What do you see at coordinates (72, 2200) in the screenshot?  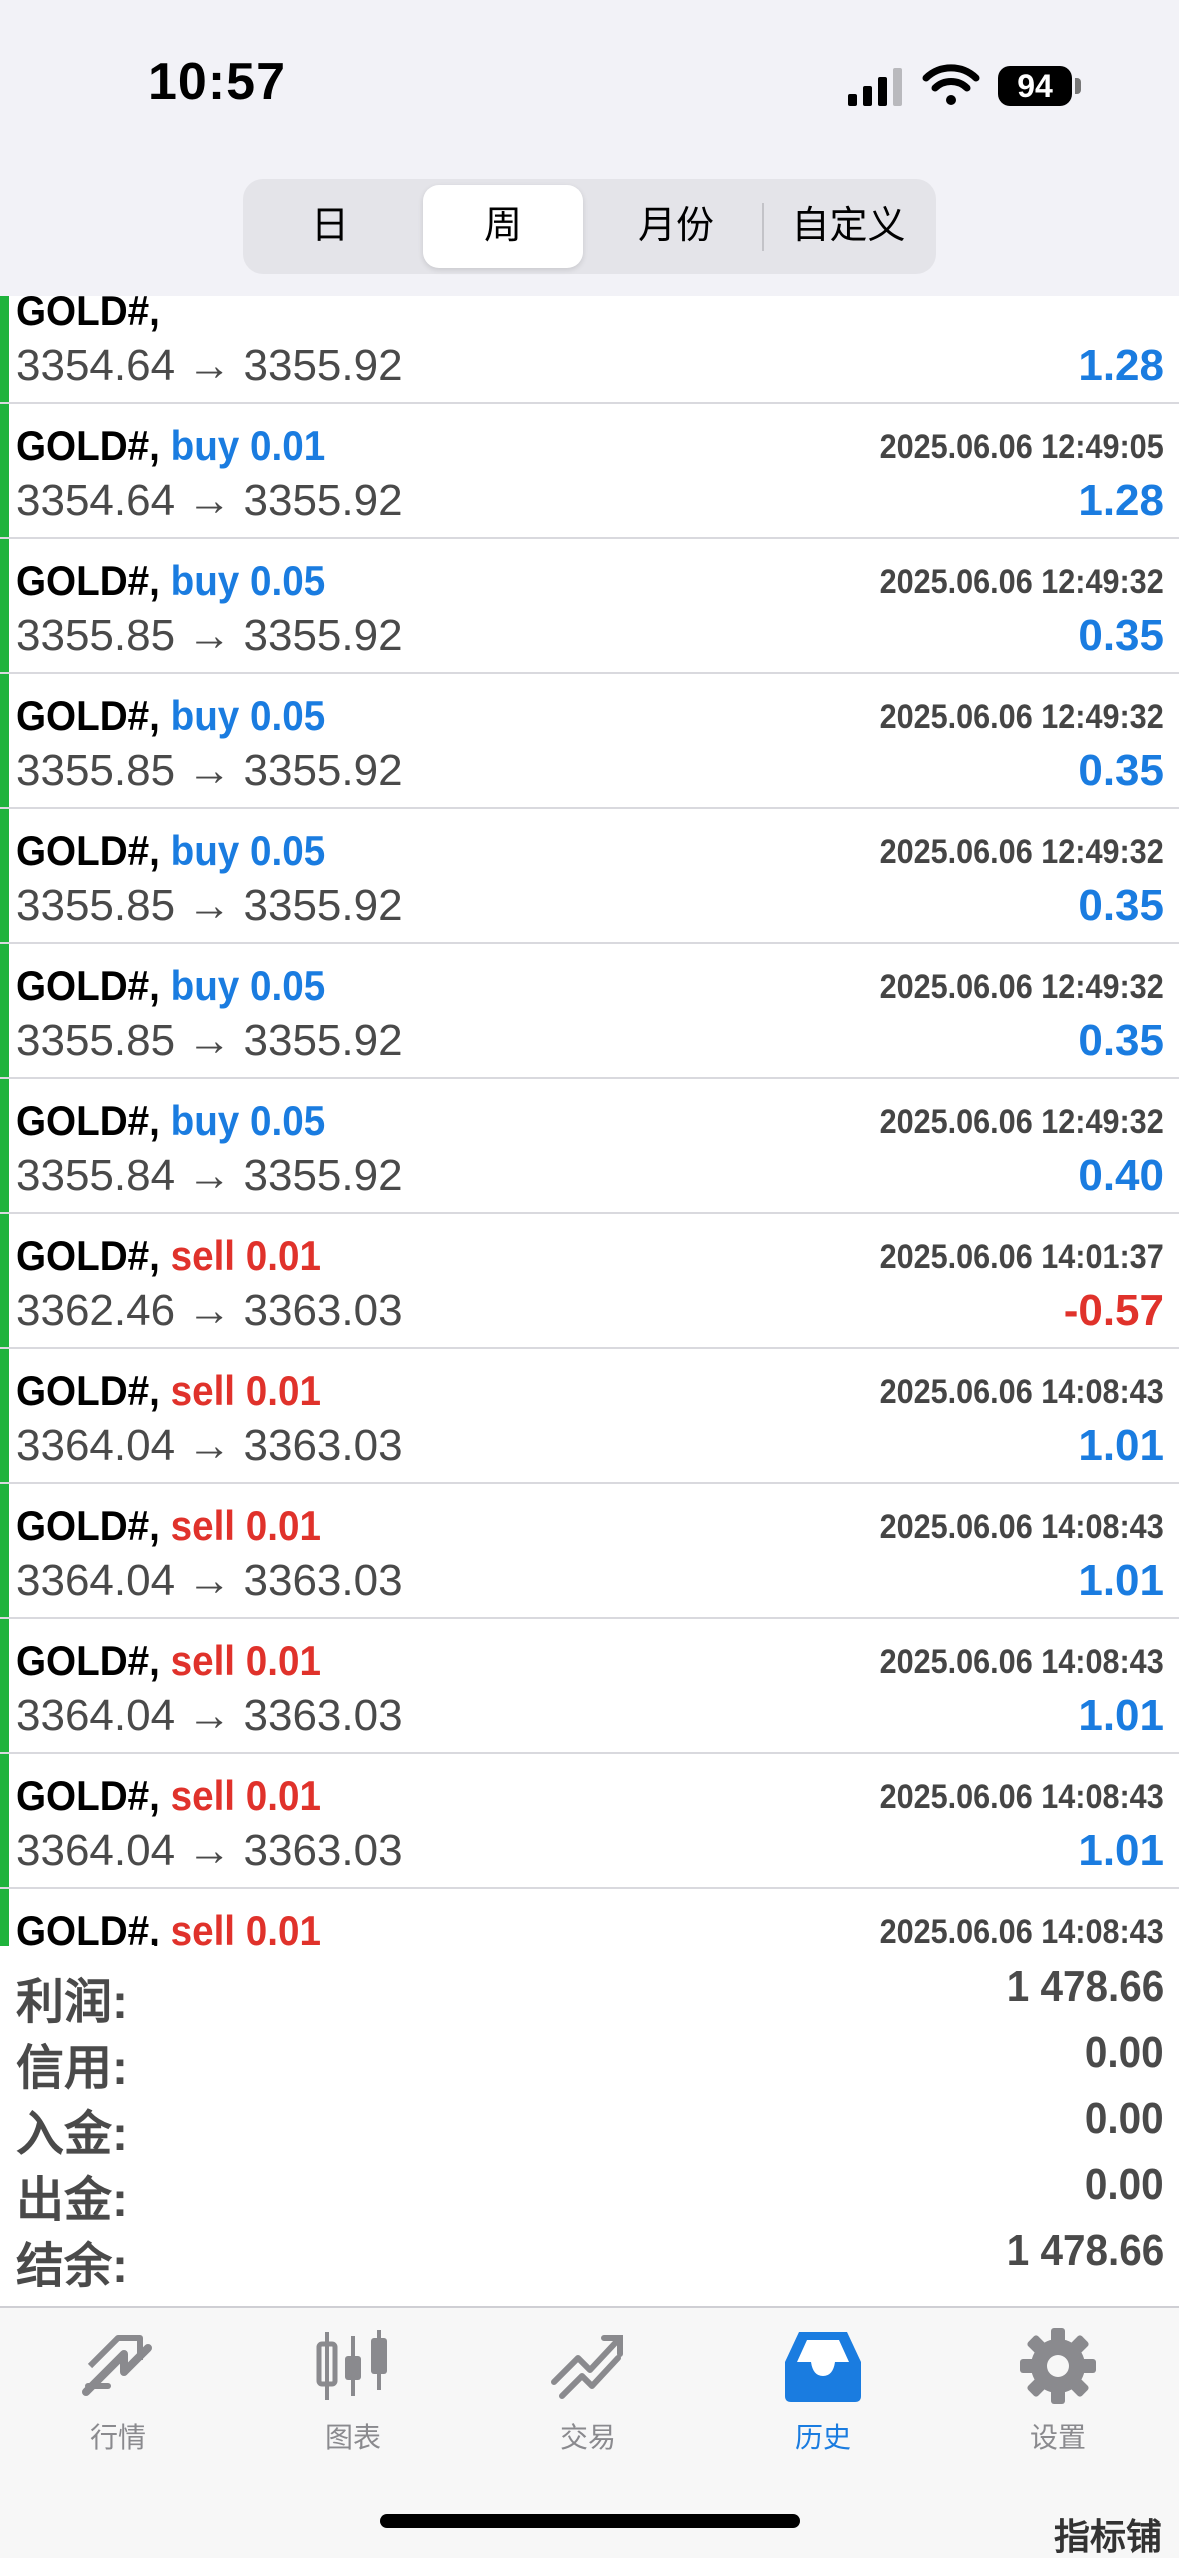 I see `summary-label: 出金:` at bounding box center [72, 2200].